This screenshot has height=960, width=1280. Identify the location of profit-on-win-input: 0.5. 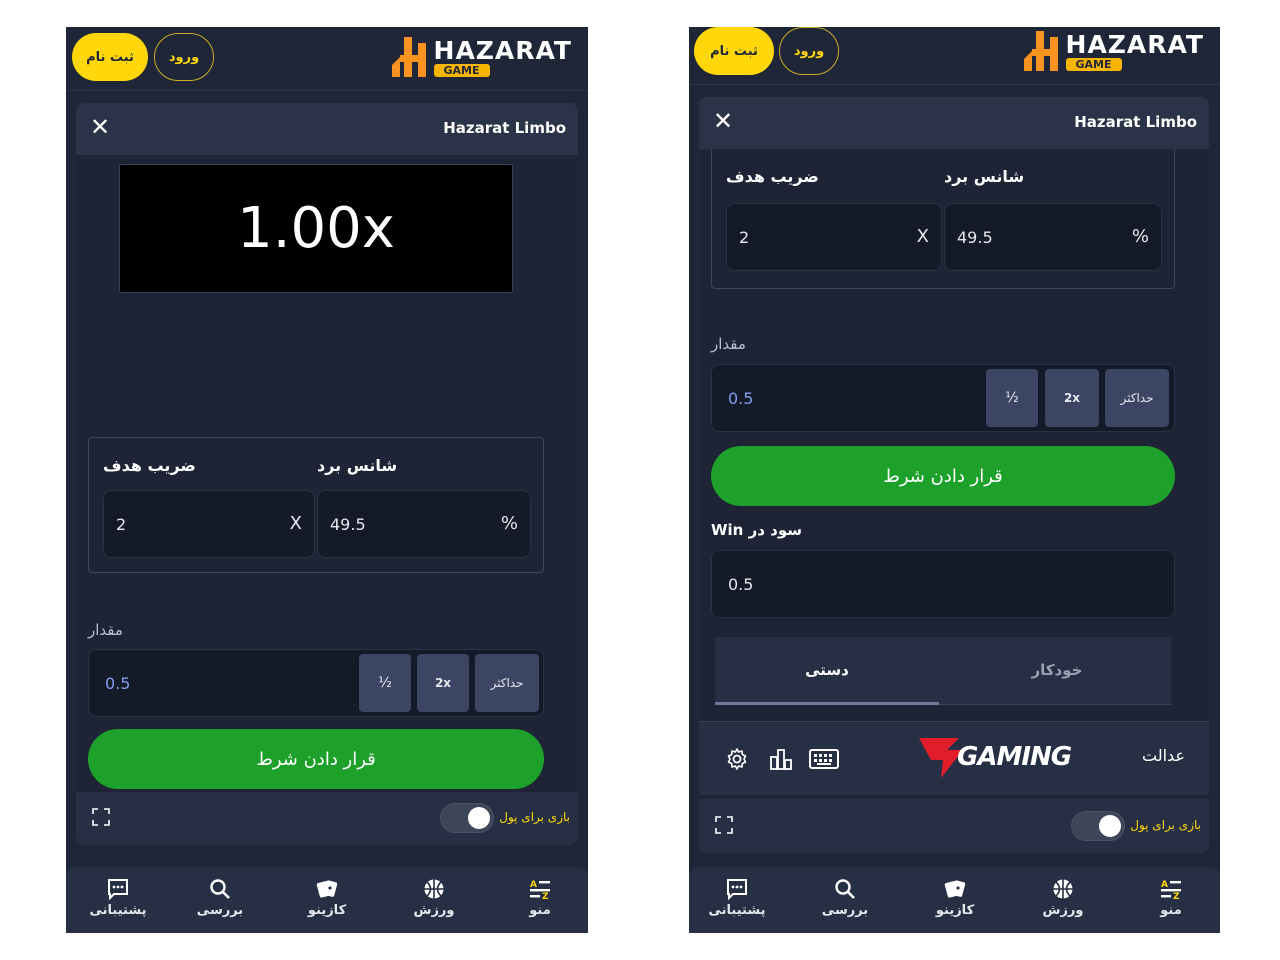
(943, 584).